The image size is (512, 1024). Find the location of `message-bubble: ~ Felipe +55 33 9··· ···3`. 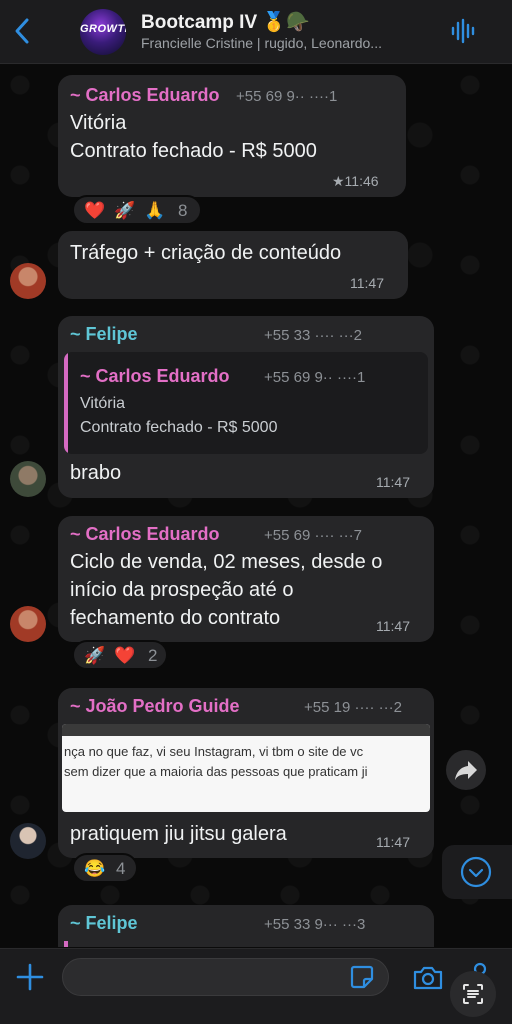

message-bubble: ~ Felipe +55 33 9··· ···3 is located at coordinates (246, 926).